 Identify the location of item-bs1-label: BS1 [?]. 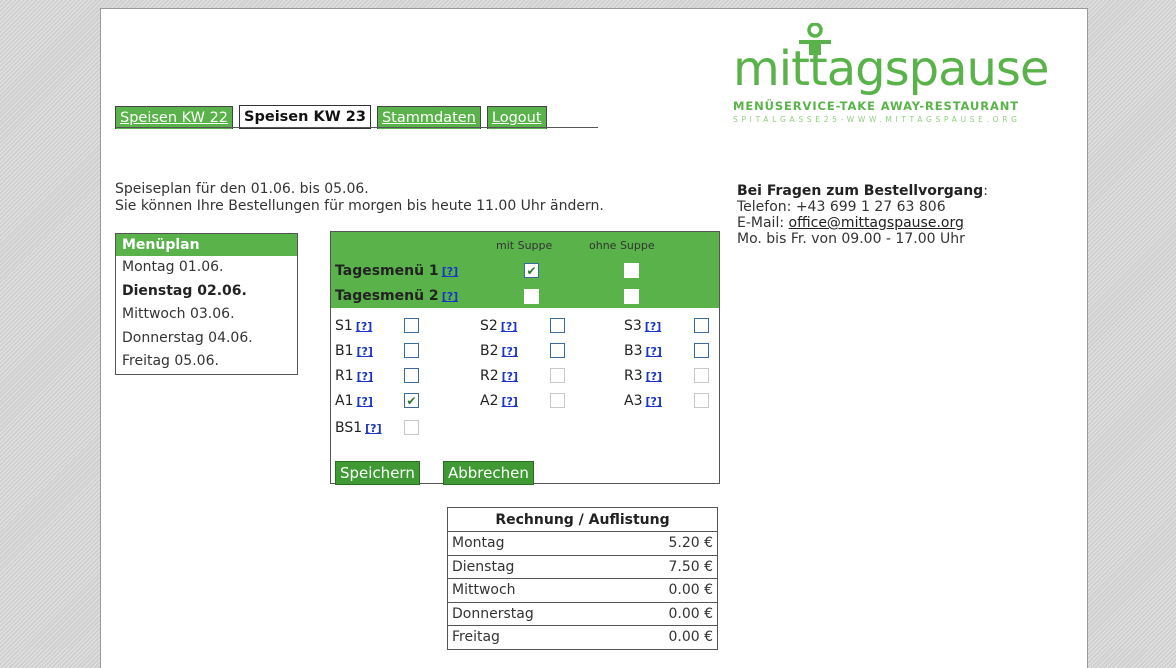
(358, 428).